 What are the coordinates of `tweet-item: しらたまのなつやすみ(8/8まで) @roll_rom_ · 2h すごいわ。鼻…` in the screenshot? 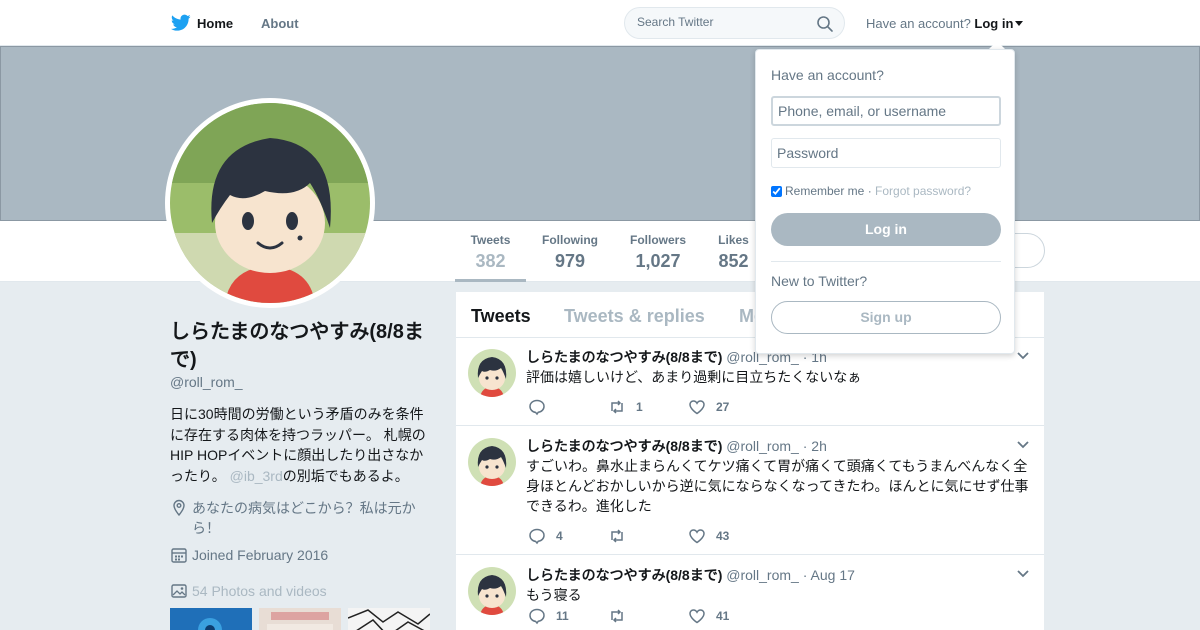 It's located at (750, 491).